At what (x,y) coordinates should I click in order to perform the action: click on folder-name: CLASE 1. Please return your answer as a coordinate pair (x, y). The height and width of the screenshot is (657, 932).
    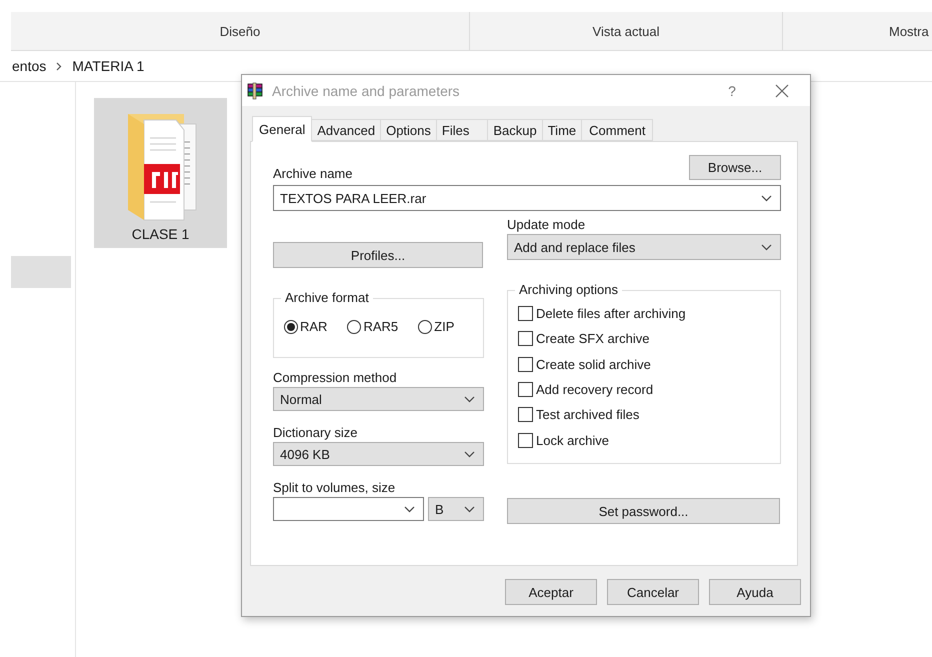
    Looking at the image, I should click on (161, 234).